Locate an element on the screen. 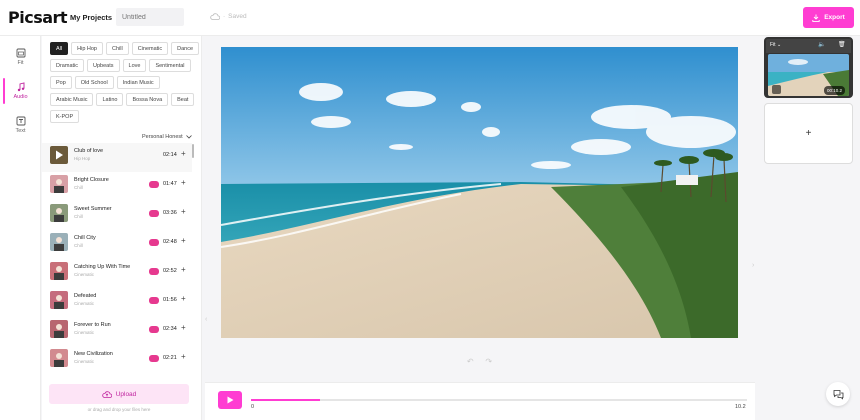 The image size is (860, 420). track-row: Bright Closure Chill 01:47 + is located at coordinates (117, 186).